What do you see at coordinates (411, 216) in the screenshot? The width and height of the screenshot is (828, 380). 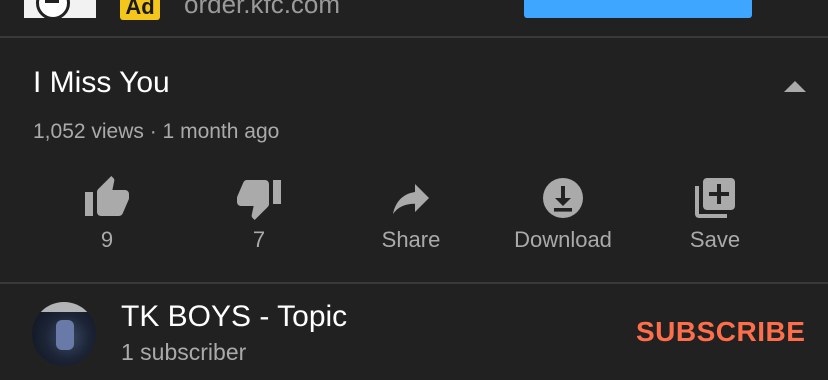 I see `share-button: Share` at bounding box center [411, 216].